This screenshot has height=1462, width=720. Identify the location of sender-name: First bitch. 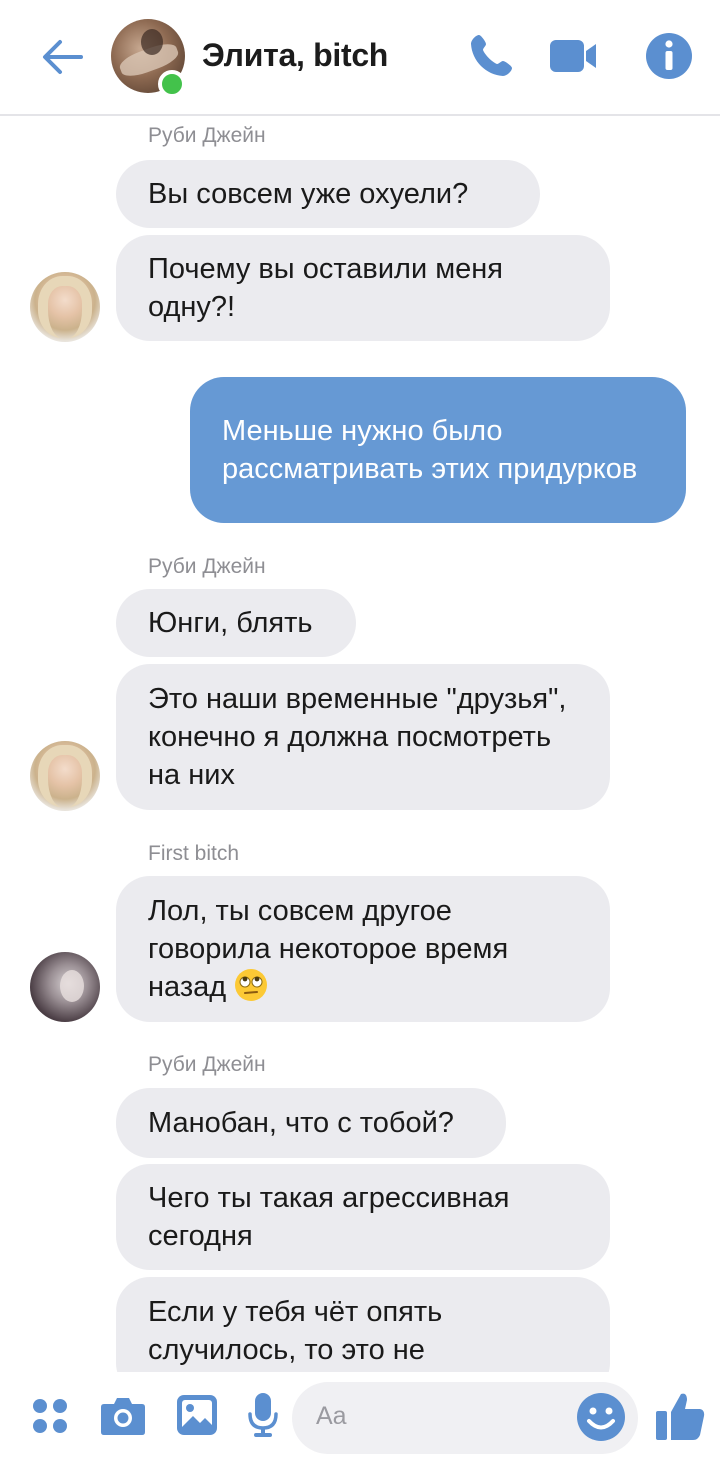
(194, 853).